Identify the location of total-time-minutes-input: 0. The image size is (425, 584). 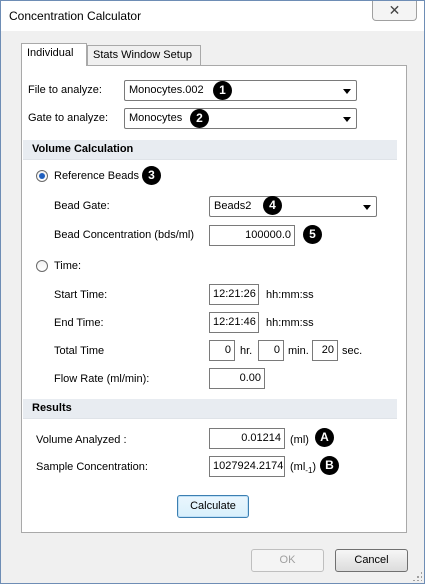
(271, 350).